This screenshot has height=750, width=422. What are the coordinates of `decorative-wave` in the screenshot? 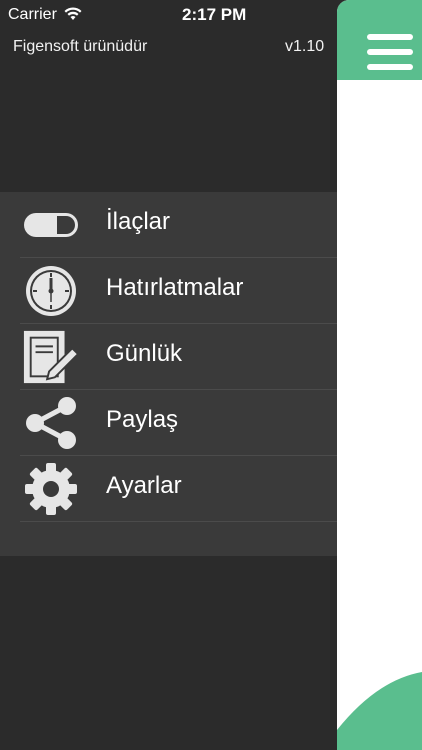 It's located at (379, 711).